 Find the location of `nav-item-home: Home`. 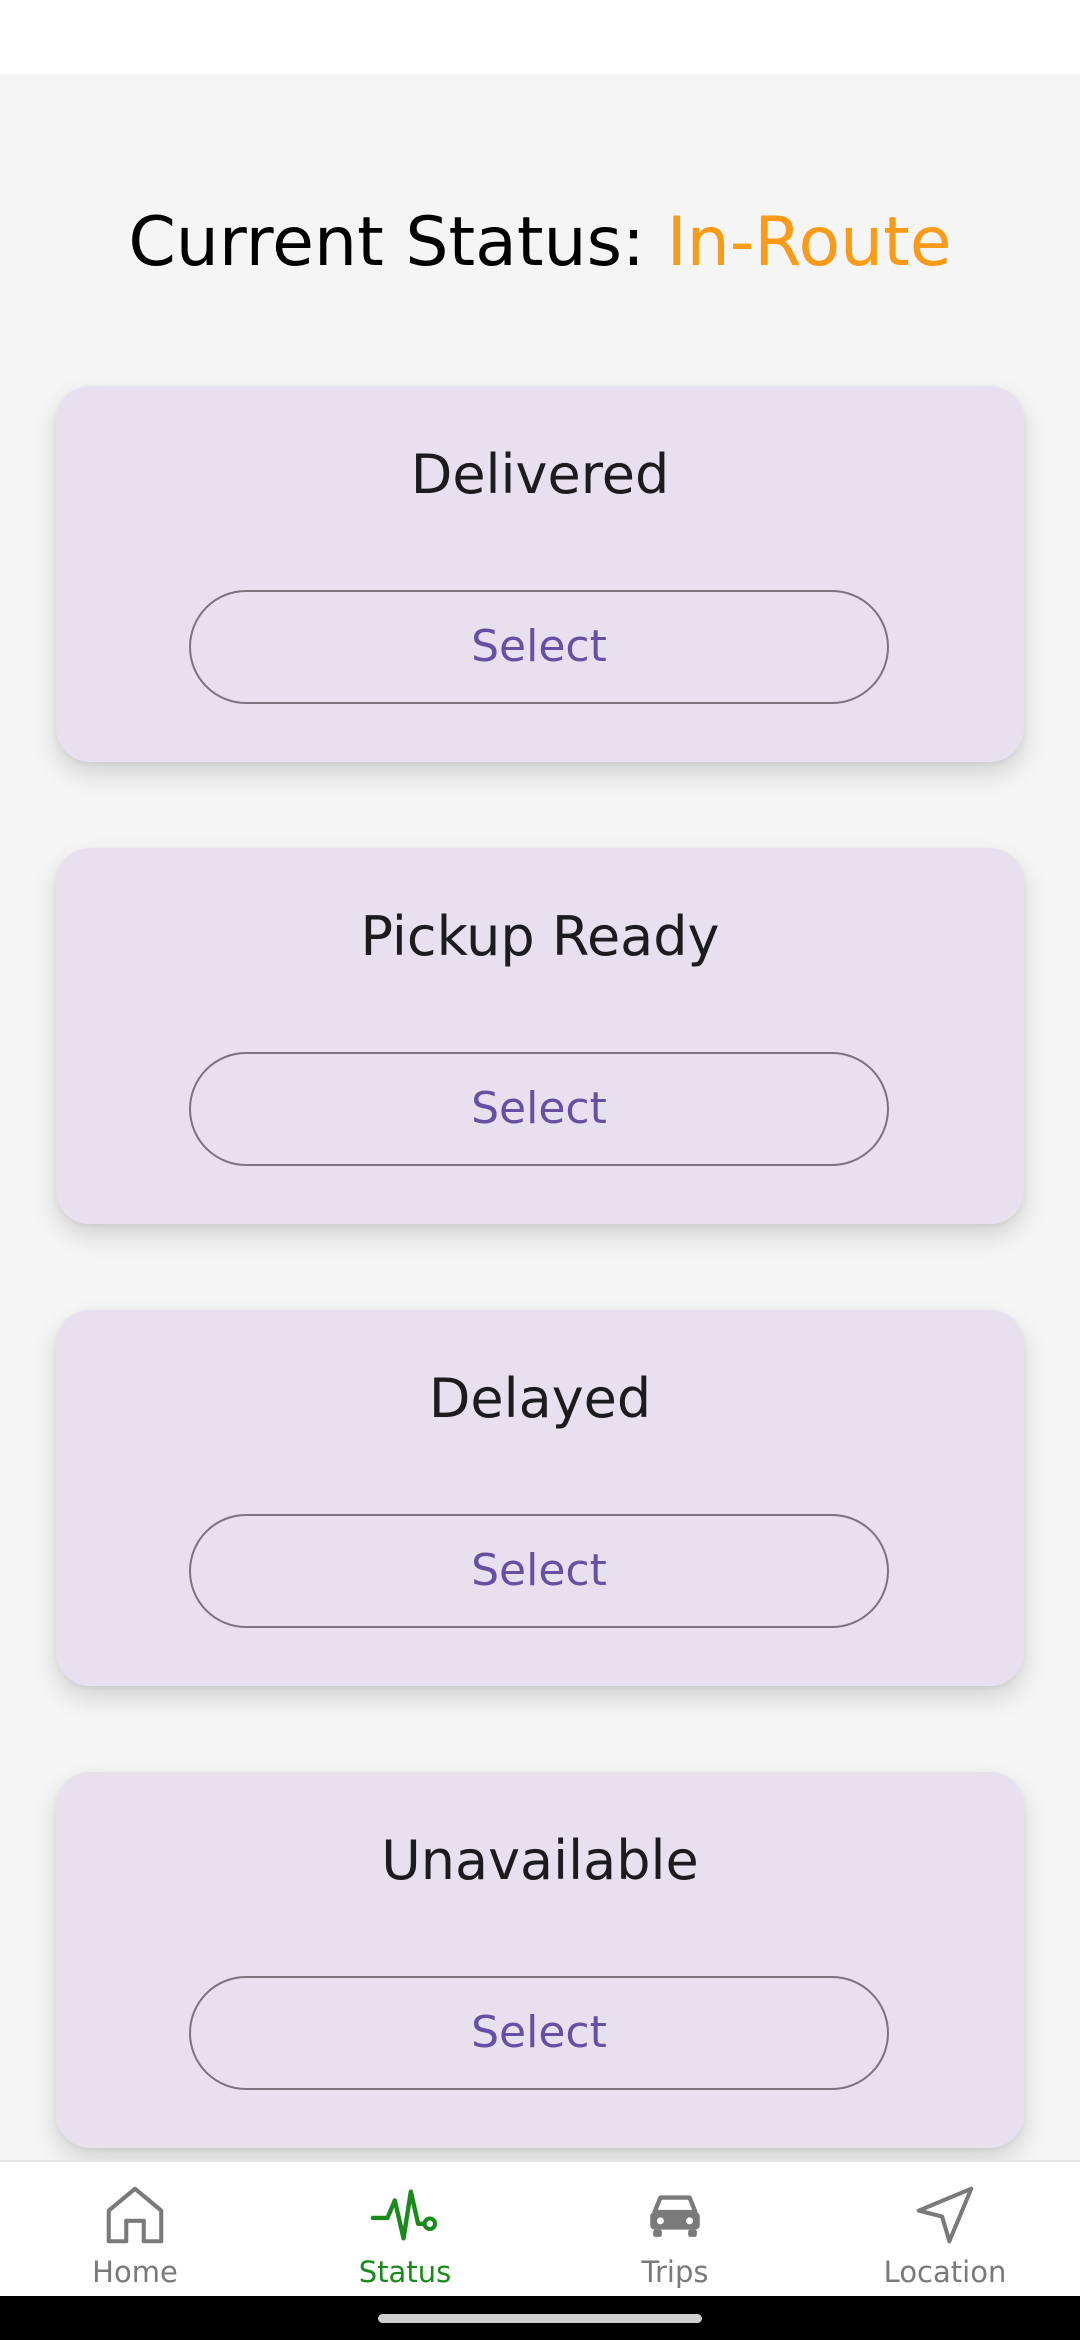

nav-item-home: Home is located at coordinates (135, 2230).